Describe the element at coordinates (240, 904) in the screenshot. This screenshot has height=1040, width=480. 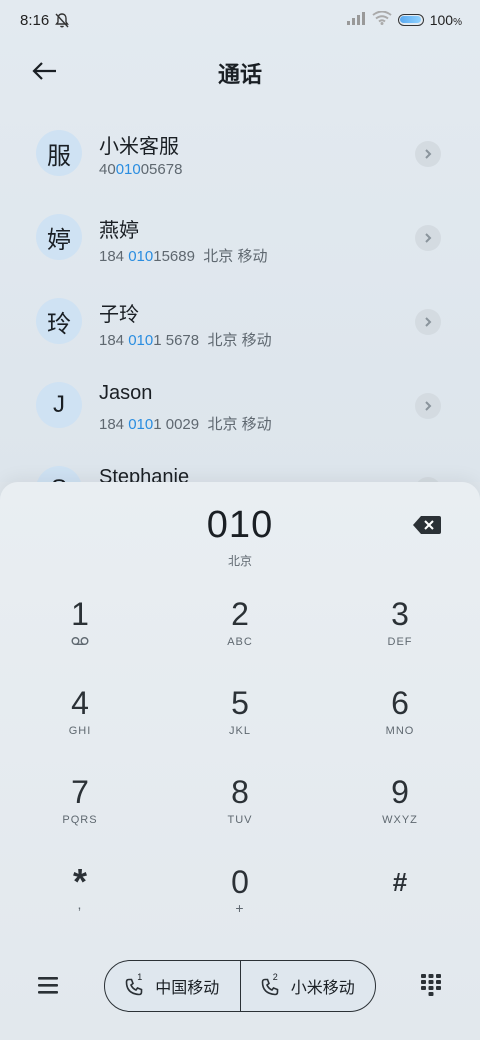
I see `key-0: 0 +` at that location.